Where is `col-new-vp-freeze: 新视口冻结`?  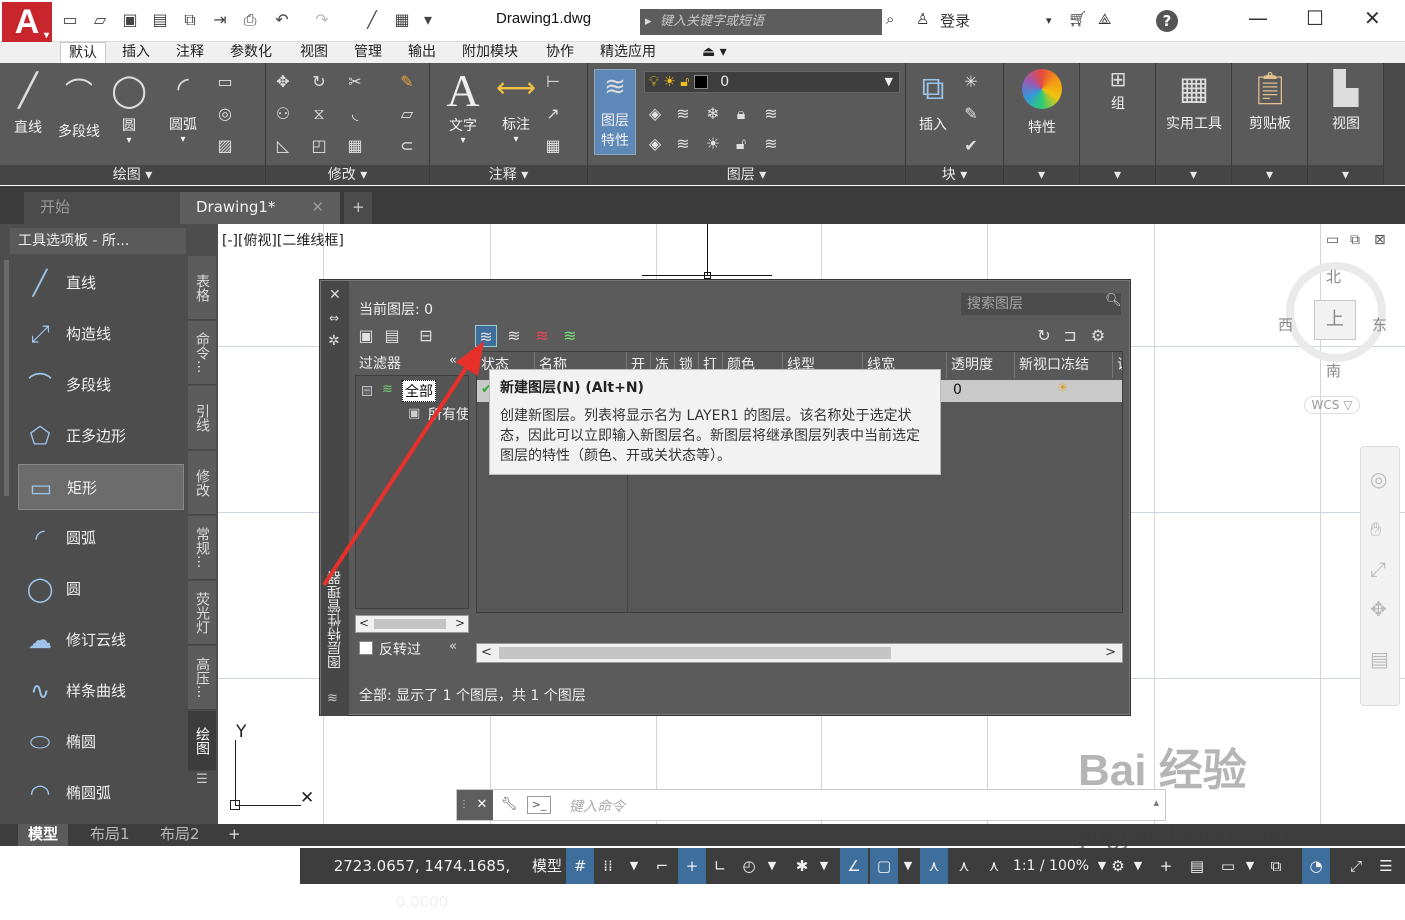
col-new-vp-freeze: 新视口冻结 is located at coordinates (1064, 365).